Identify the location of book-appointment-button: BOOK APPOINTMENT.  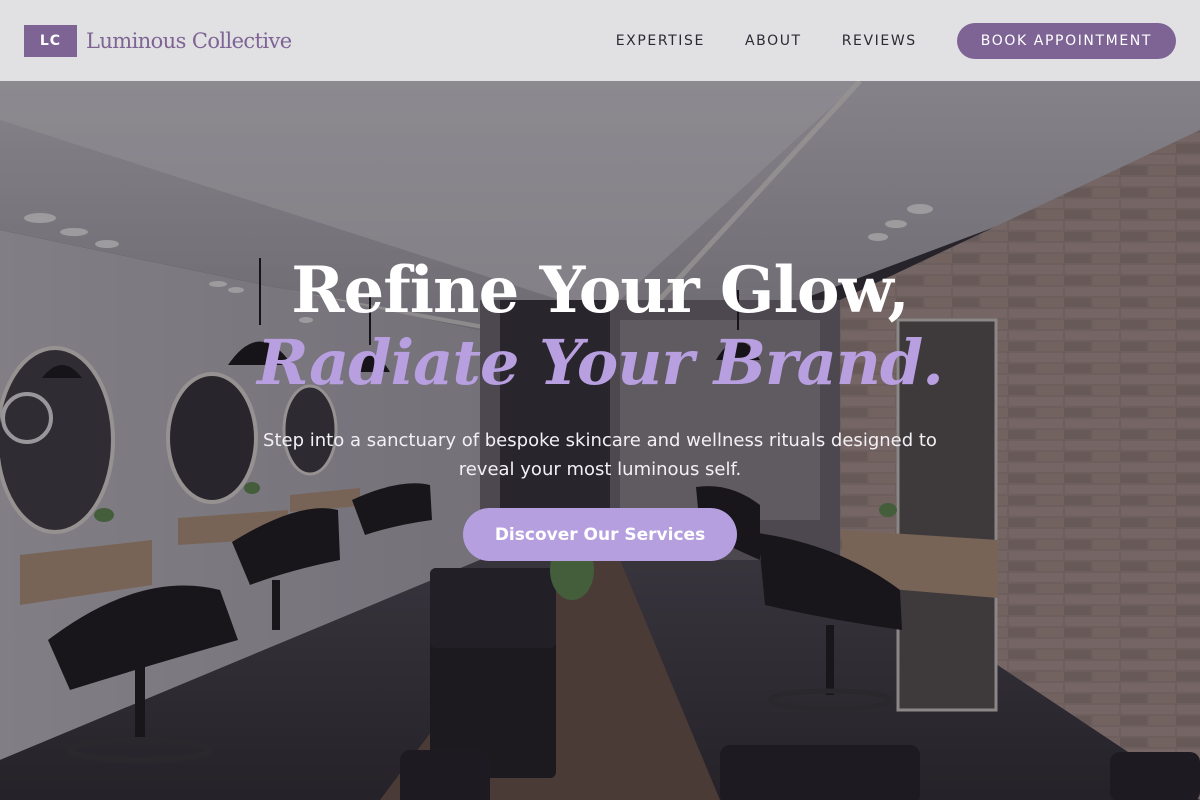
(1066, 40).